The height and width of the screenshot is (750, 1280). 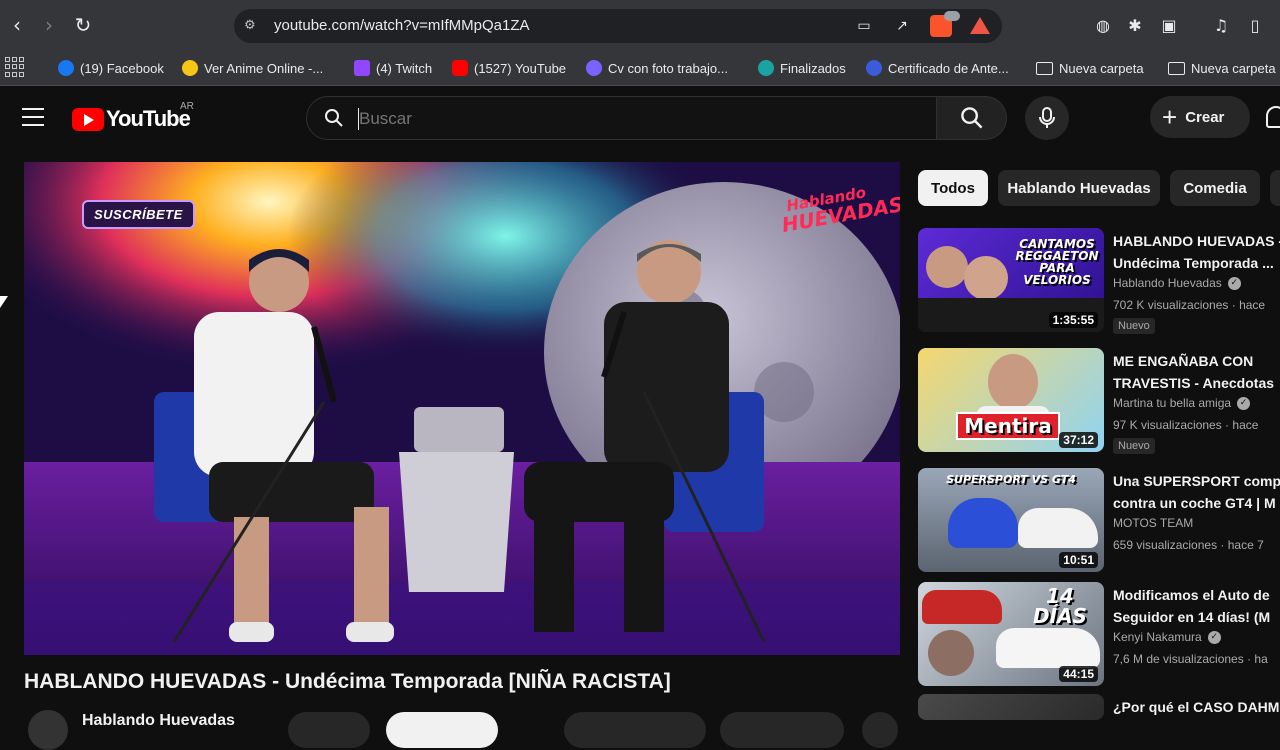 I want to click on video-thumbnail: SUPERSPORT VS GT4 10:51, so click(x=1011, y=520).